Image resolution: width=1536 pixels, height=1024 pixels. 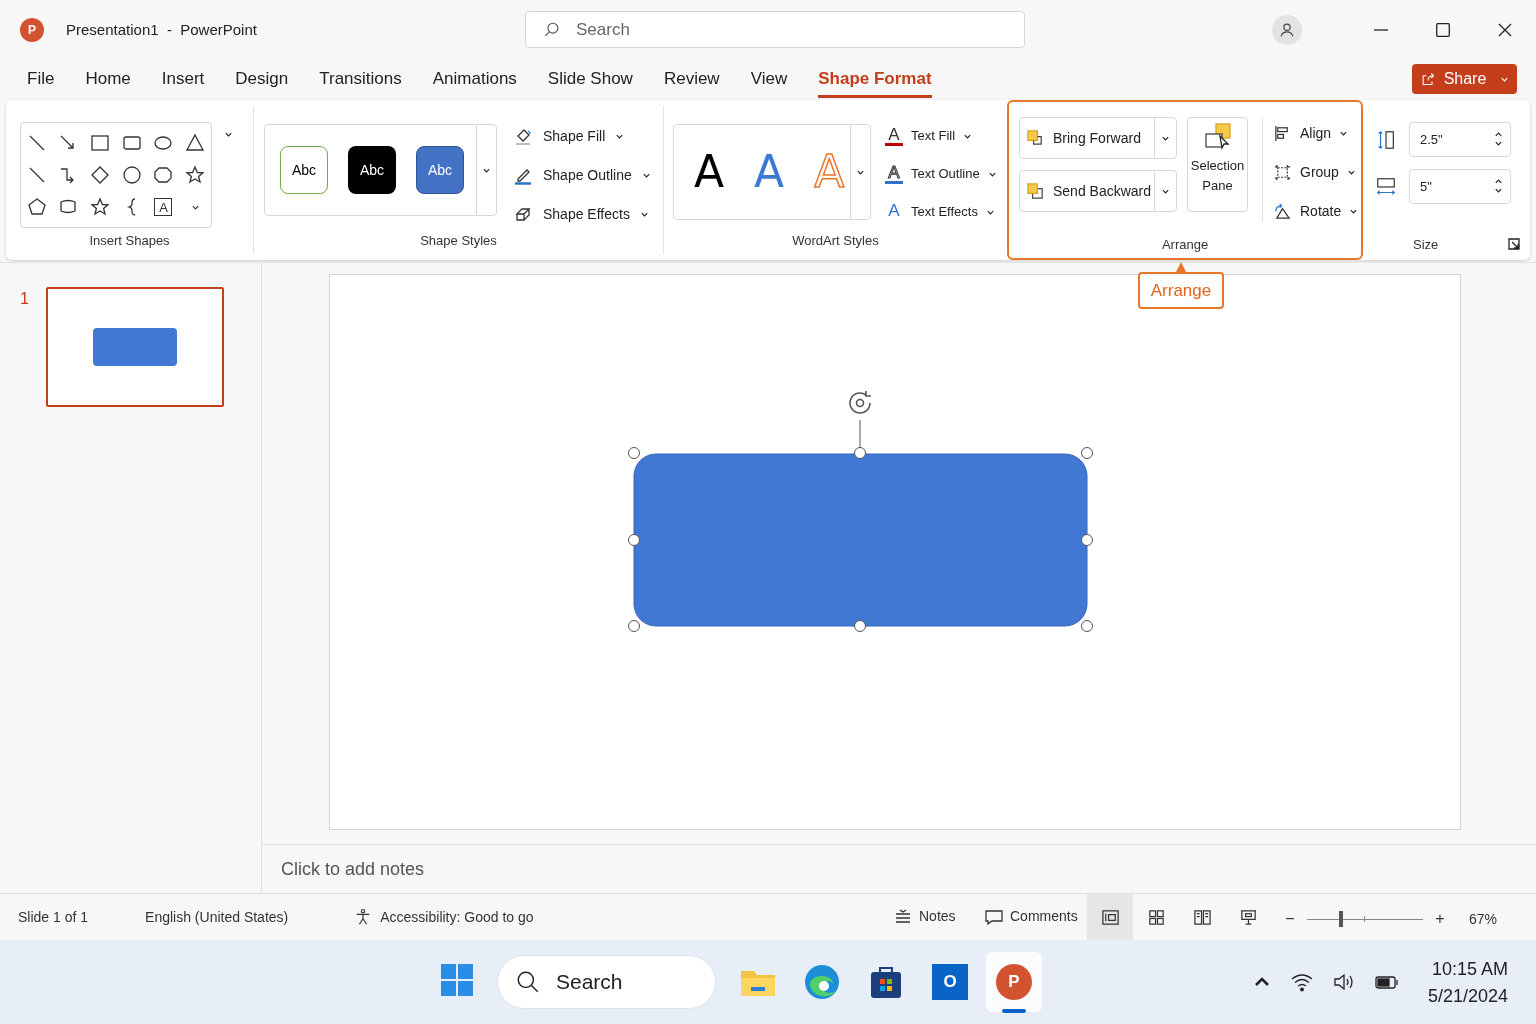 I want to click on notes-placeholder: Click to add notes, so click(x=353, y=869).